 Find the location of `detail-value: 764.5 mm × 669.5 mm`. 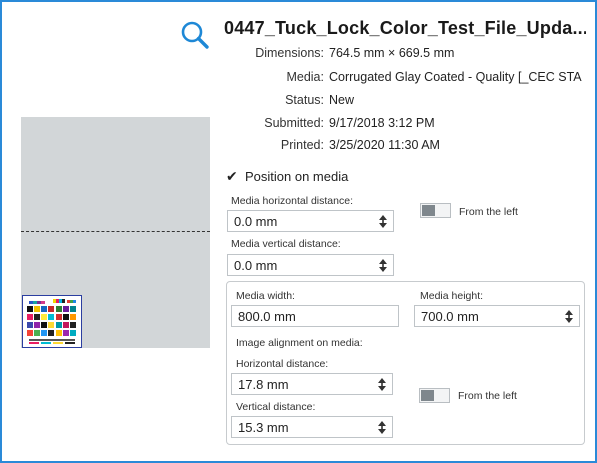

detail-value: 764.5 mm × 669.5 mm is located at coordinates (392, 53).